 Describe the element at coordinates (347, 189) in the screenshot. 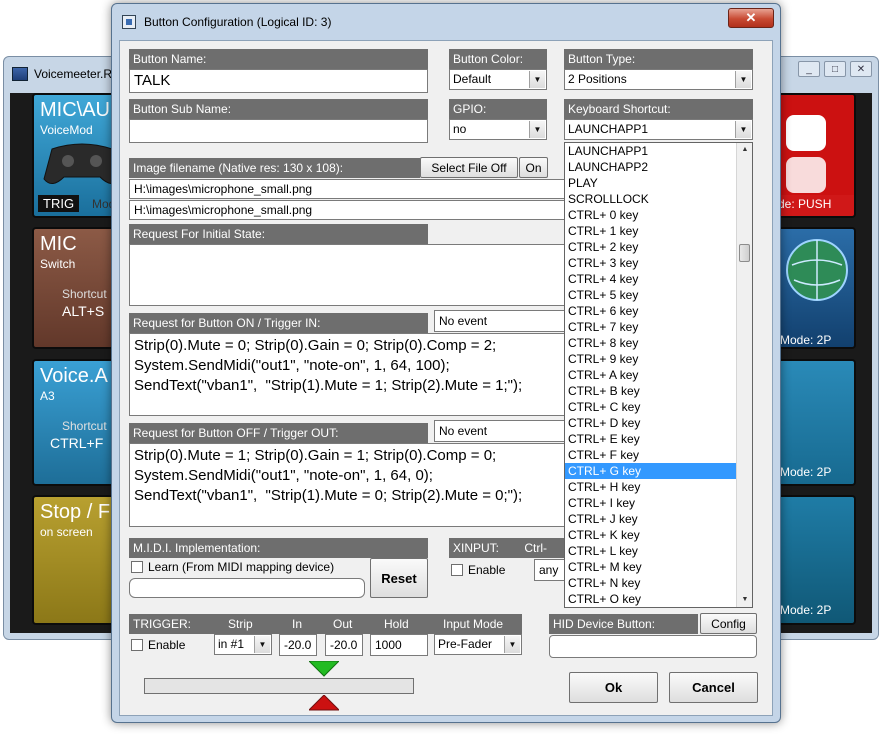

I see `image-file-off-path: H:\images\microphone_small.png` at that location.